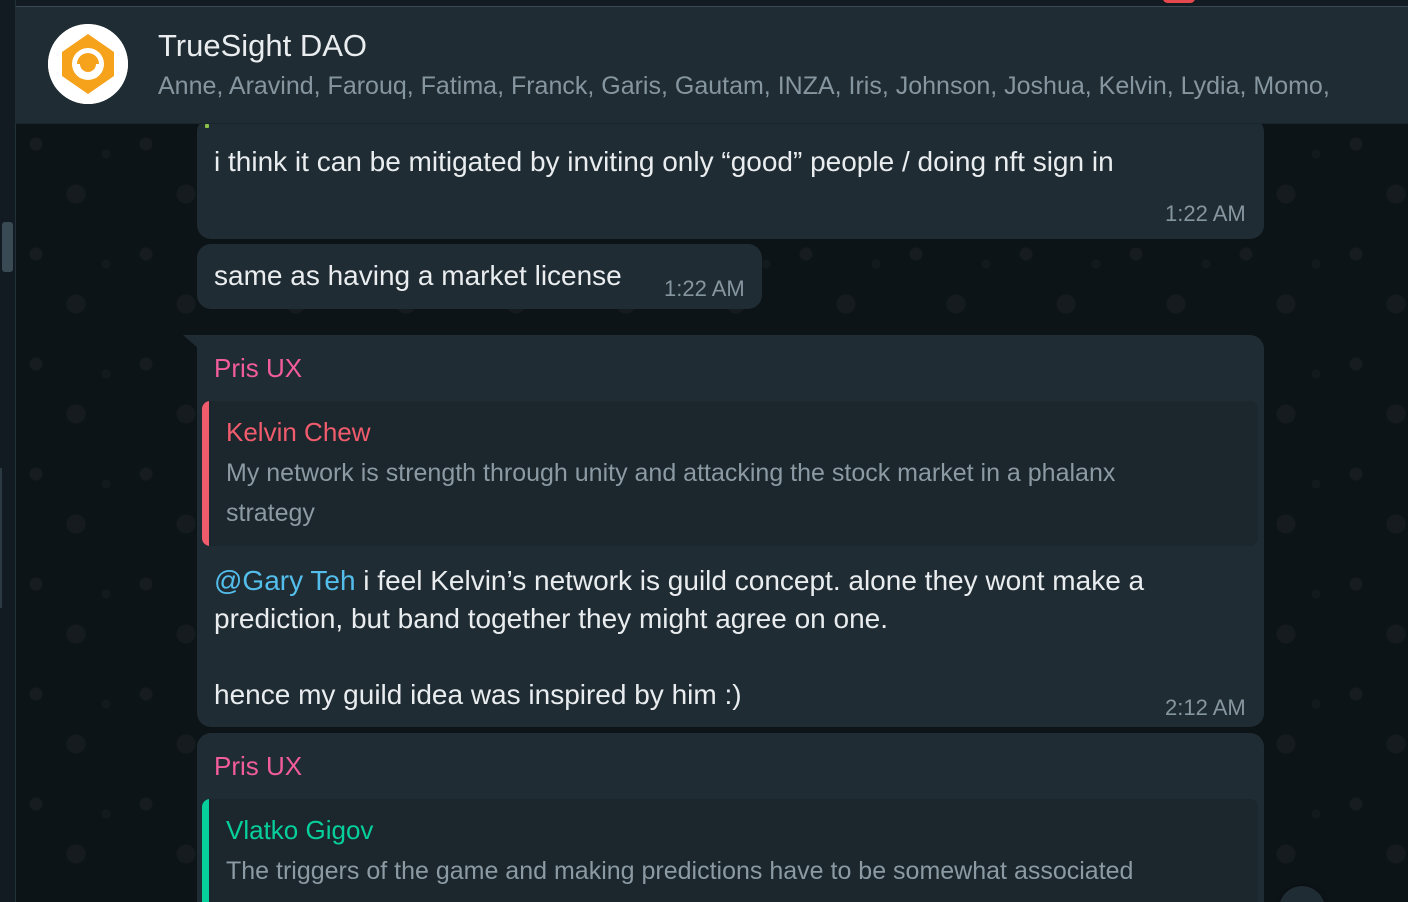 Image resolution: width=1408 pixels, height=902 pixels. I want to click on quote-author: Kelvin Chew, so click(298, 432).